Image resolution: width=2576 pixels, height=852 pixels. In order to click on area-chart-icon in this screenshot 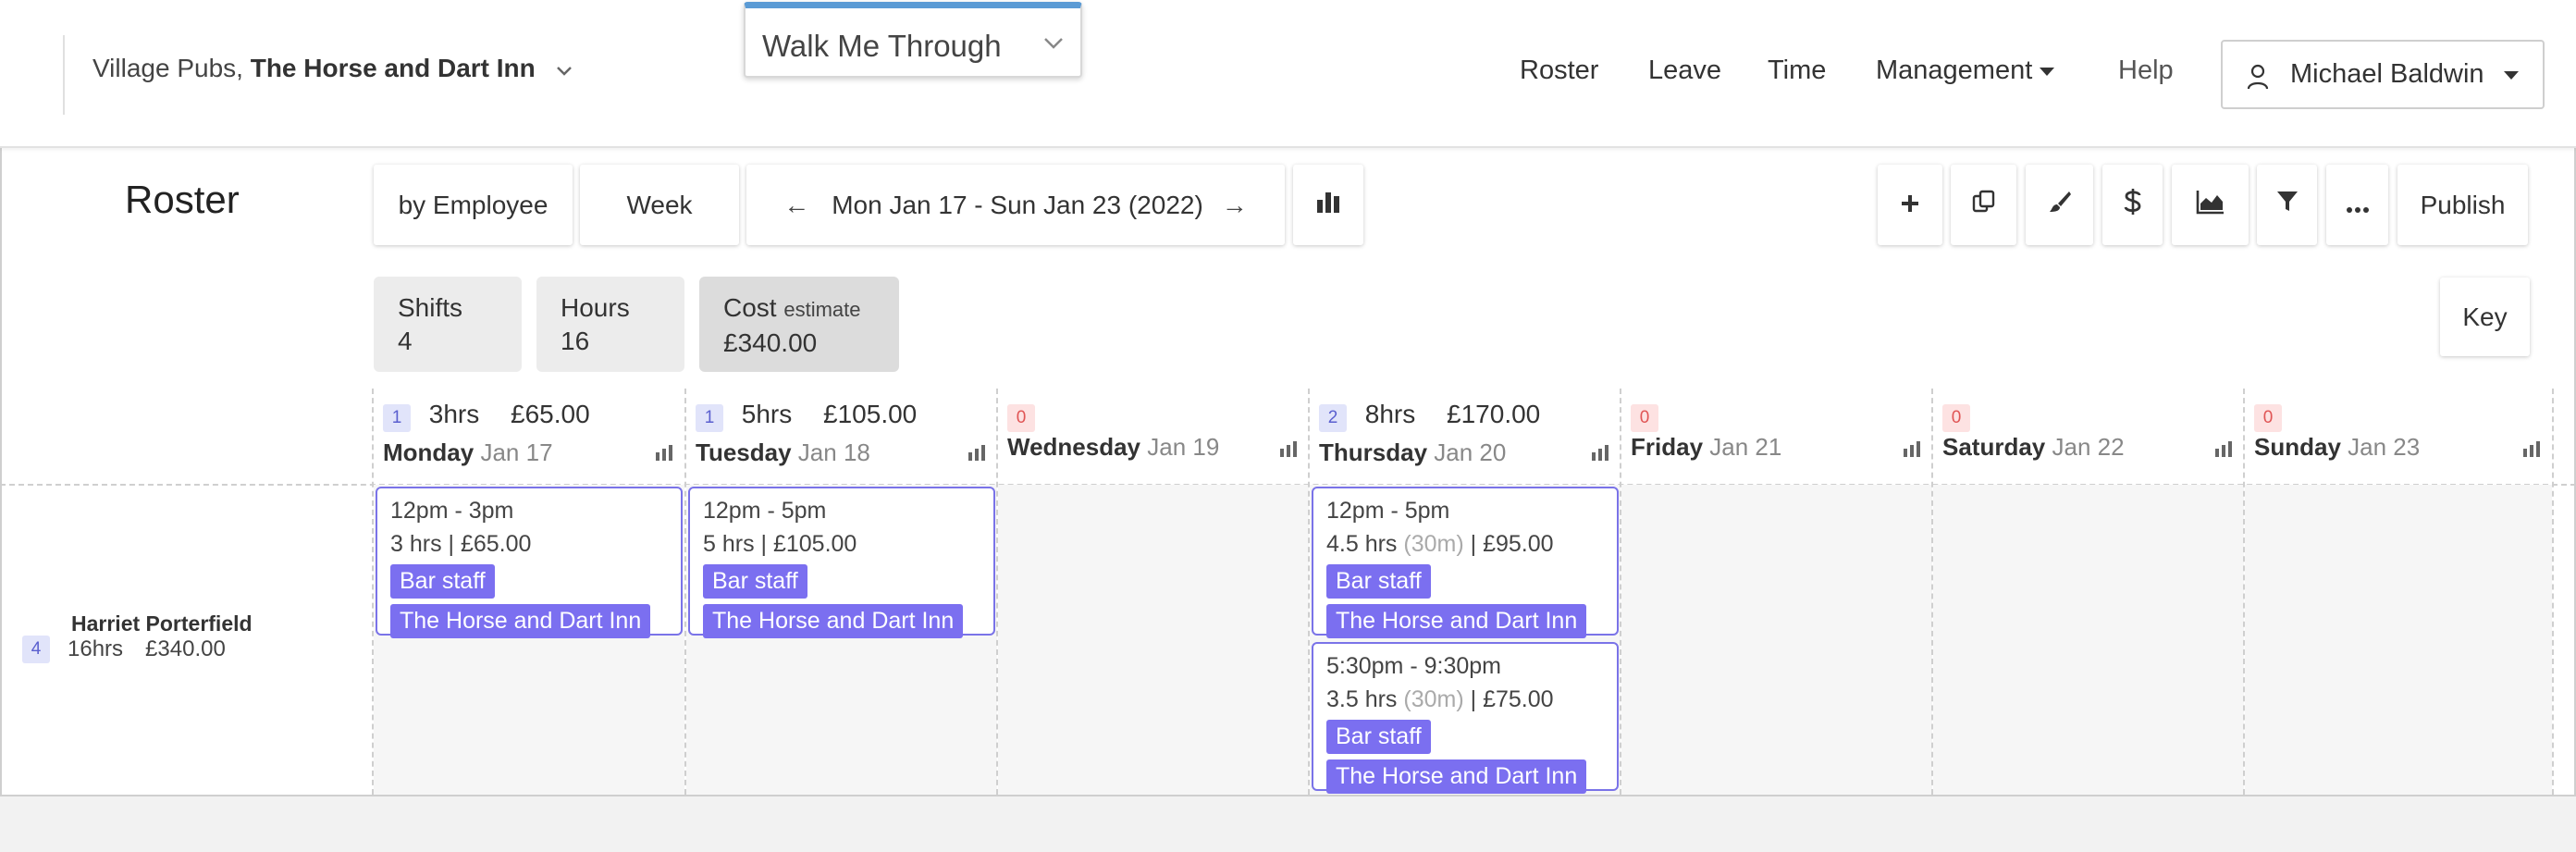, I will do `click(2210, 205)`.